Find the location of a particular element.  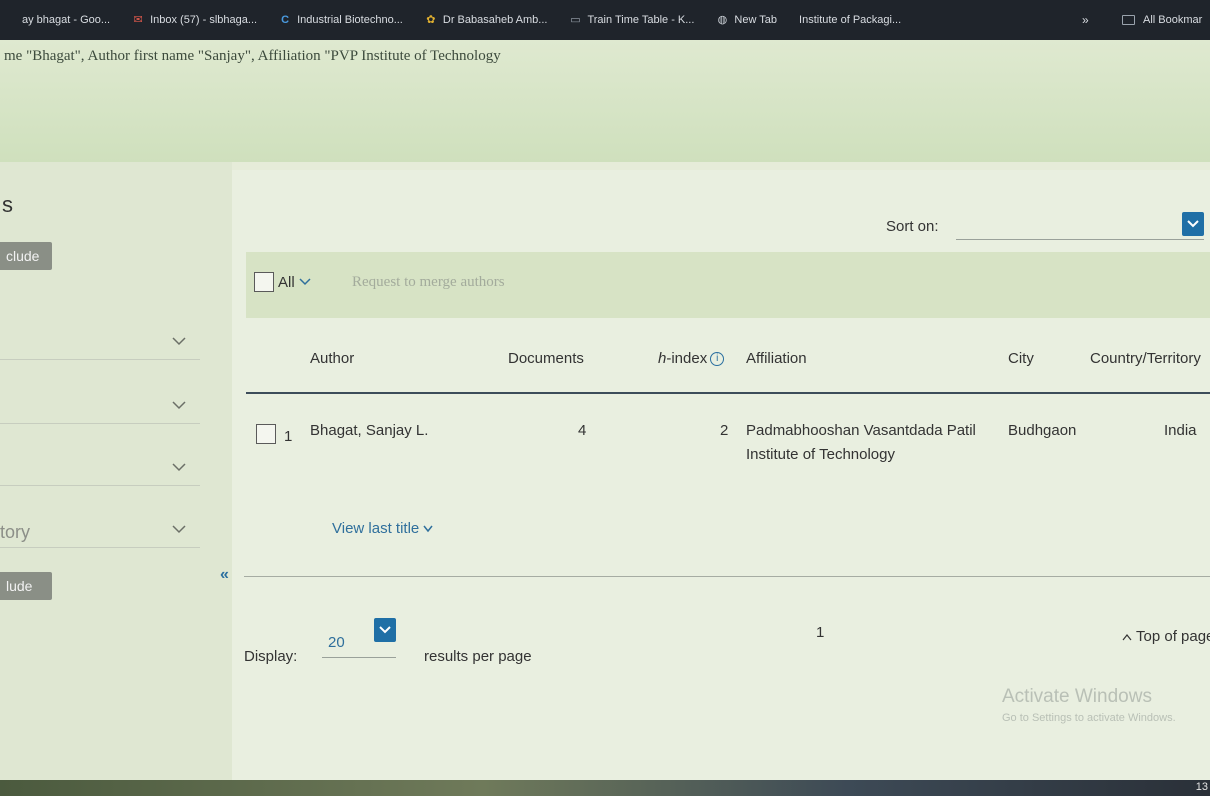

select-all-checkbox is located at coordinates (264, 282).